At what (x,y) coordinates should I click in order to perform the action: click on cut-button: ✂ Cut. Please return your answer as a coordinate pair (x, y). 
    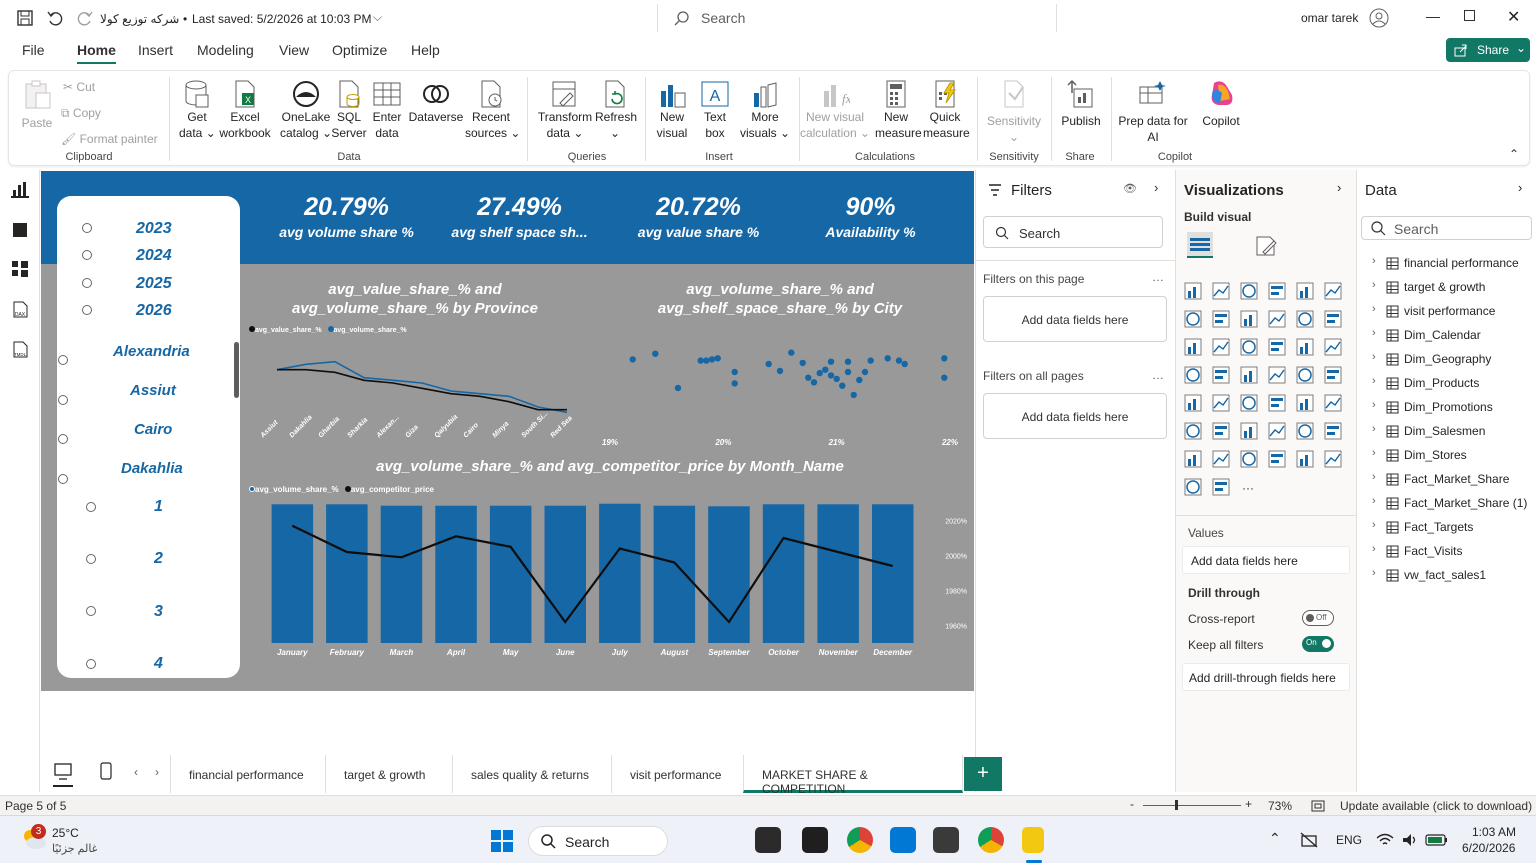
    Looking at the image, I should click on (79, 87).